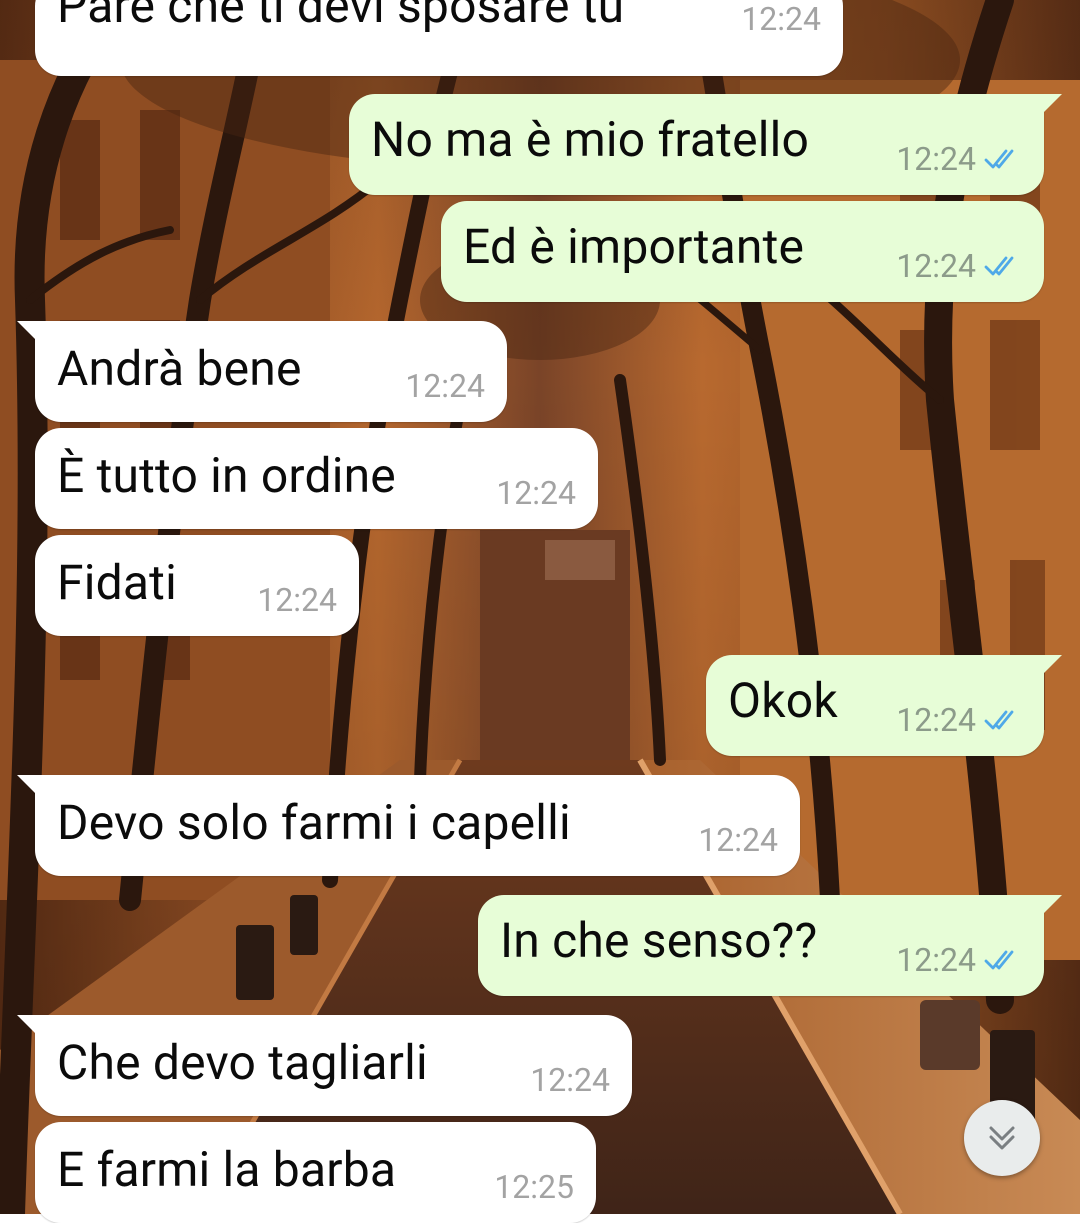  Describe the element at coordinates (227, 1169) in the screenshot. I see `message-text: E farmi la barba` at that location.